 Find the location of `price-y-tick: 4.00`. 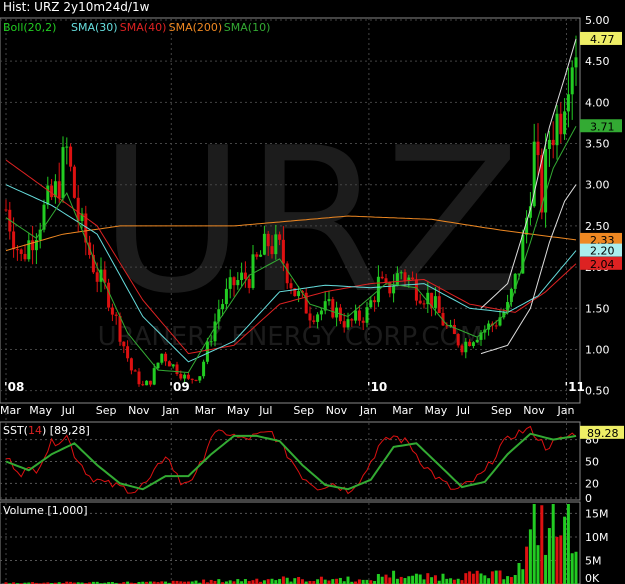

price-y-tick: 4.00 is located at coordinates (597, 102).